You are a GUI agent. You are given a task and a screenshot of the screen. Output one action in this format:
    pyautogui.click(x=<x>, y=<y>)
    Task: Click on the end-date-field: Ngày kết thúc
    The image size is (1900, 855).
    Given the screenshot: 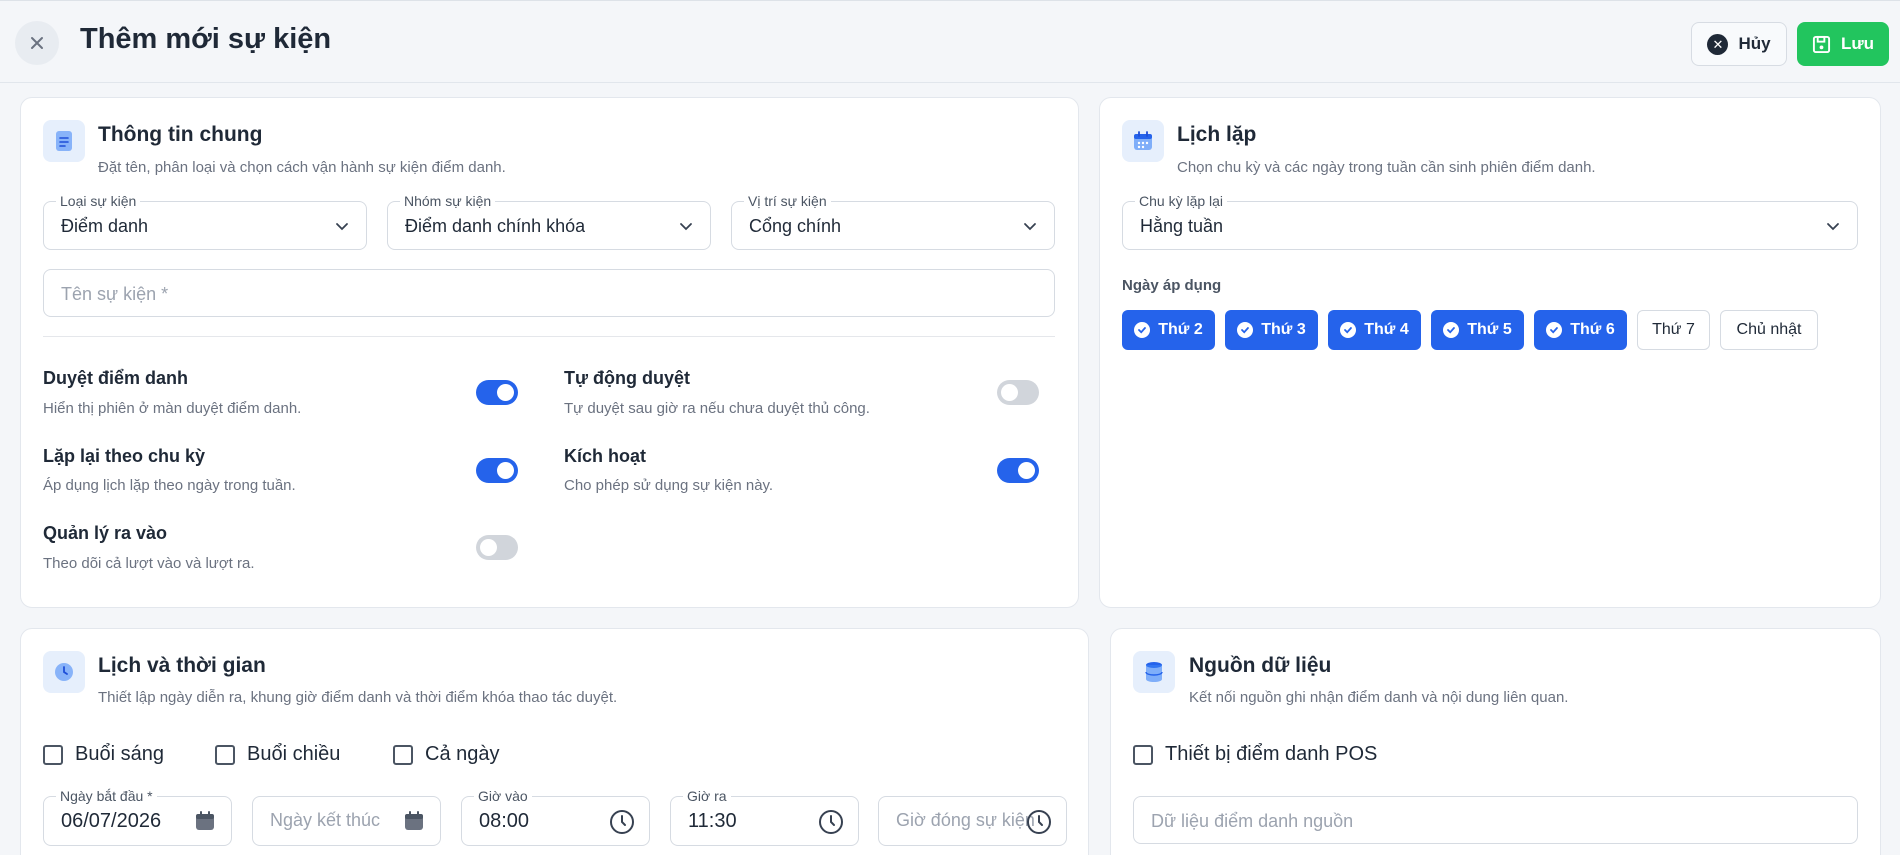 What is the action you would take?
    pyautogui.click(x=346, y=821)
    